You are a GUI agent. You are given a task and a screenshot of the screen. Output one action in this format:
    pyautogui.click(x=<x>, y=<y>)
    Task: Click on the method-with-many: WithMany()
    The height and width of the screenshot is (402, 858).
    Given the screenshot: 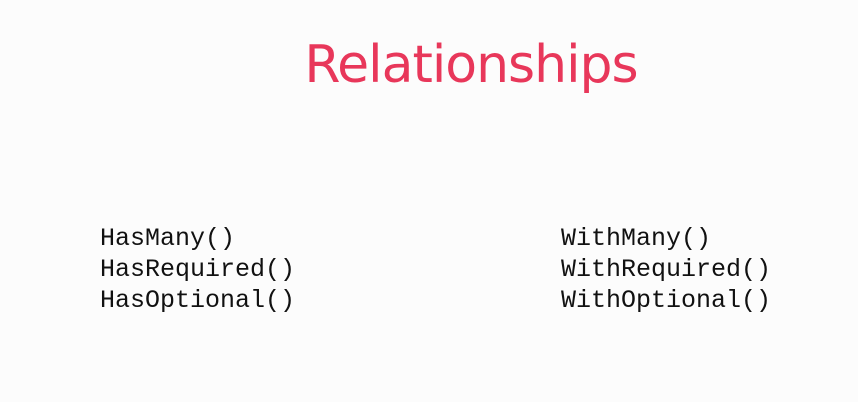 What is the action you would take?
    pyautogui.click(x=636, y=238)
    